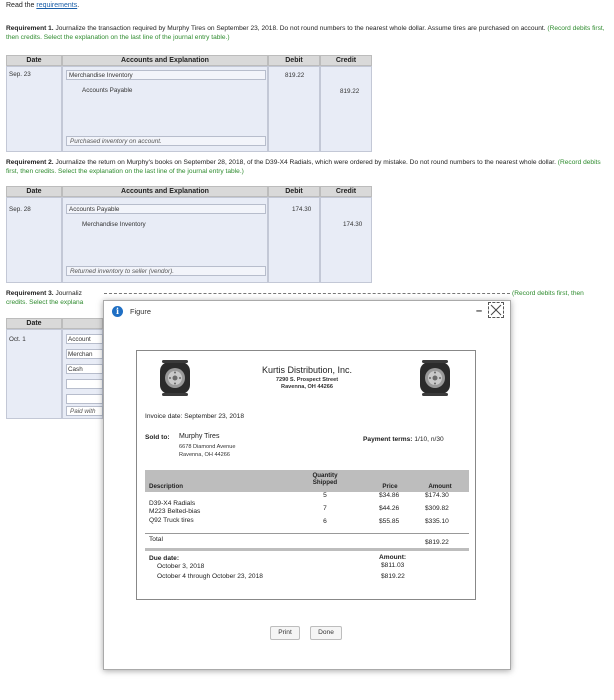 This screenshot has height=700, width=614. I want to click on requirement-1-label: Requirement 1., so click(30, 28).